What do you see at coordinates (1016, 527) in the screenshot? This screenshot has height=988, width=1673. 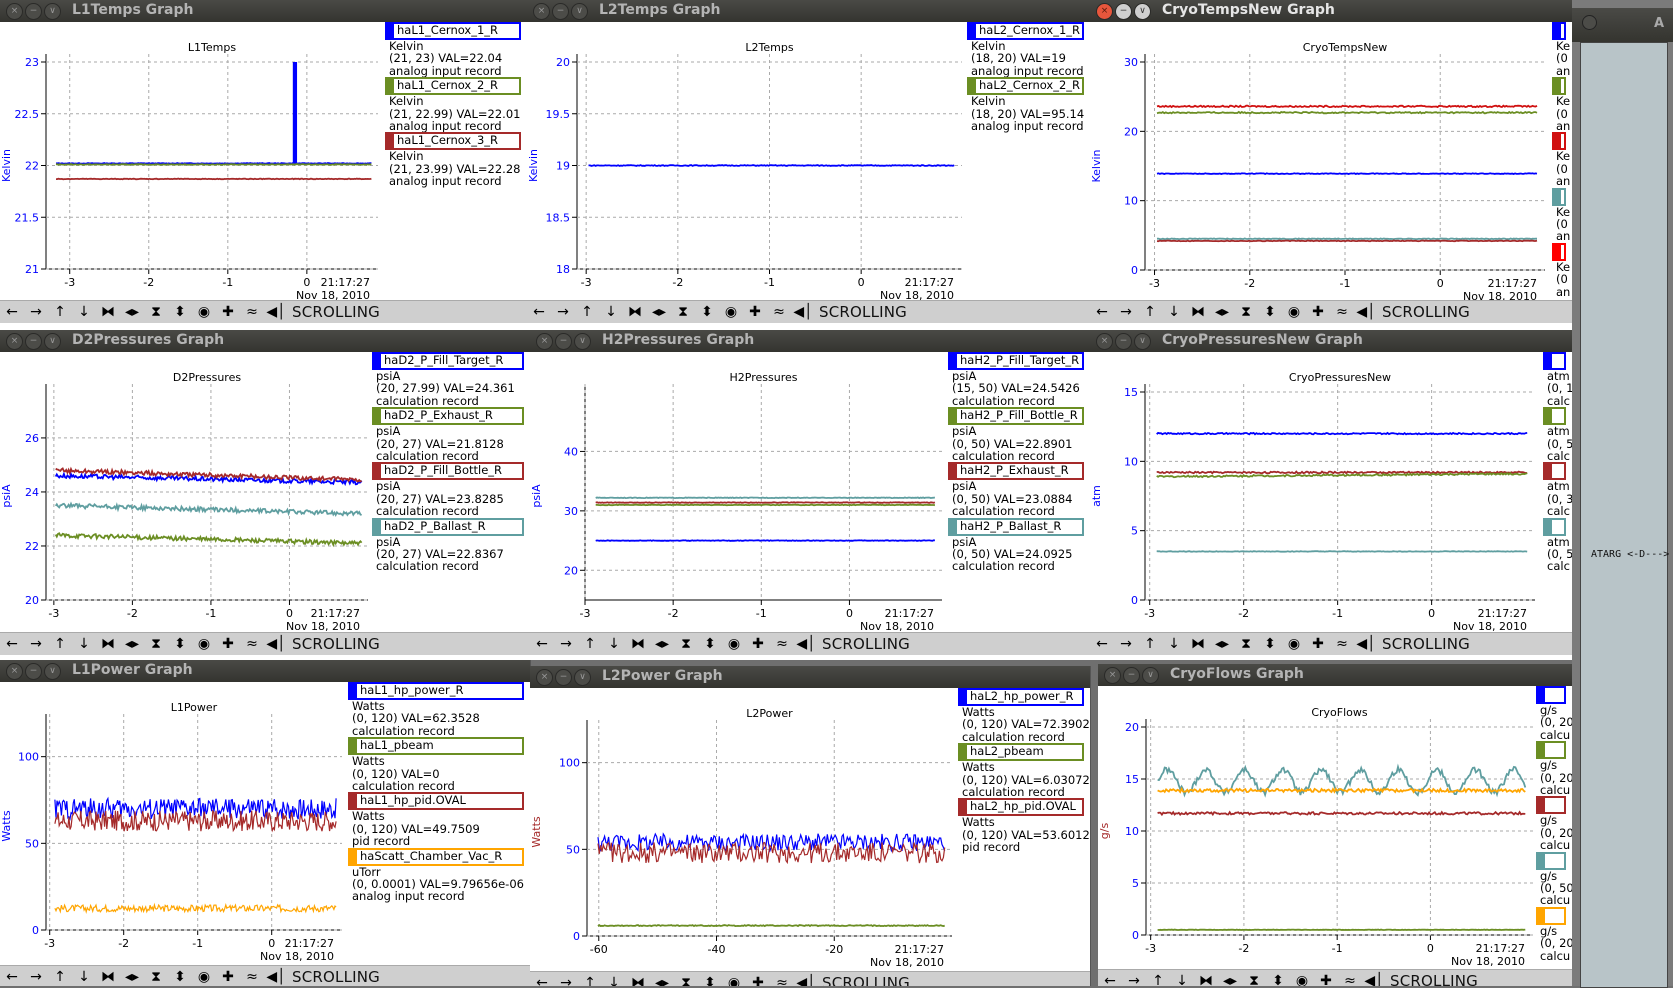 I see `legend-entry-header: haH2_P_Ballast_R` at bounding box center [1016, 527].